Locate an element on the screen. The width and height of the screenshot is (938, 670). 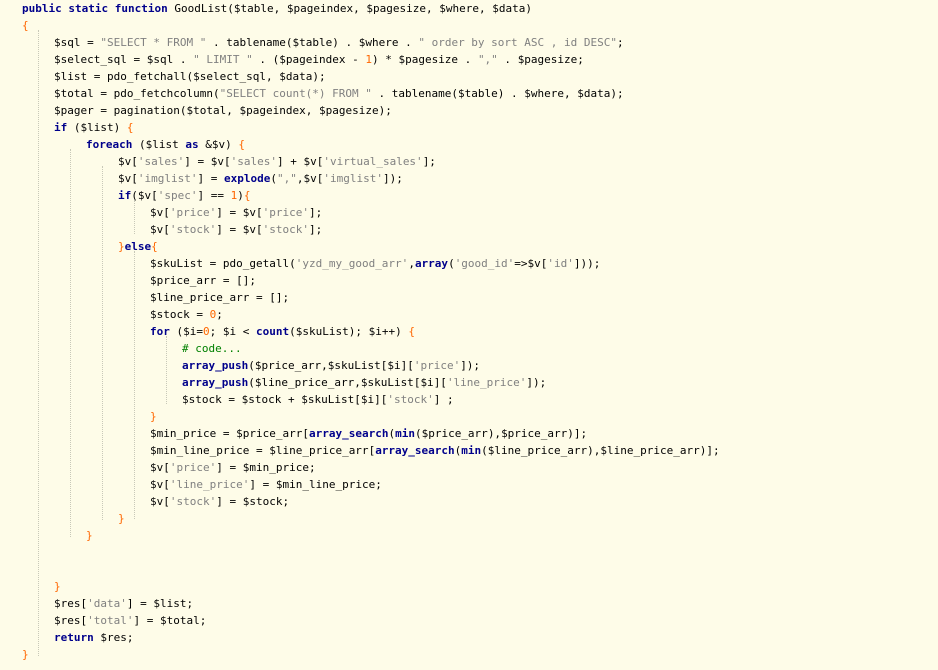
code-line: }else{ is located at coordinates (138, 246).